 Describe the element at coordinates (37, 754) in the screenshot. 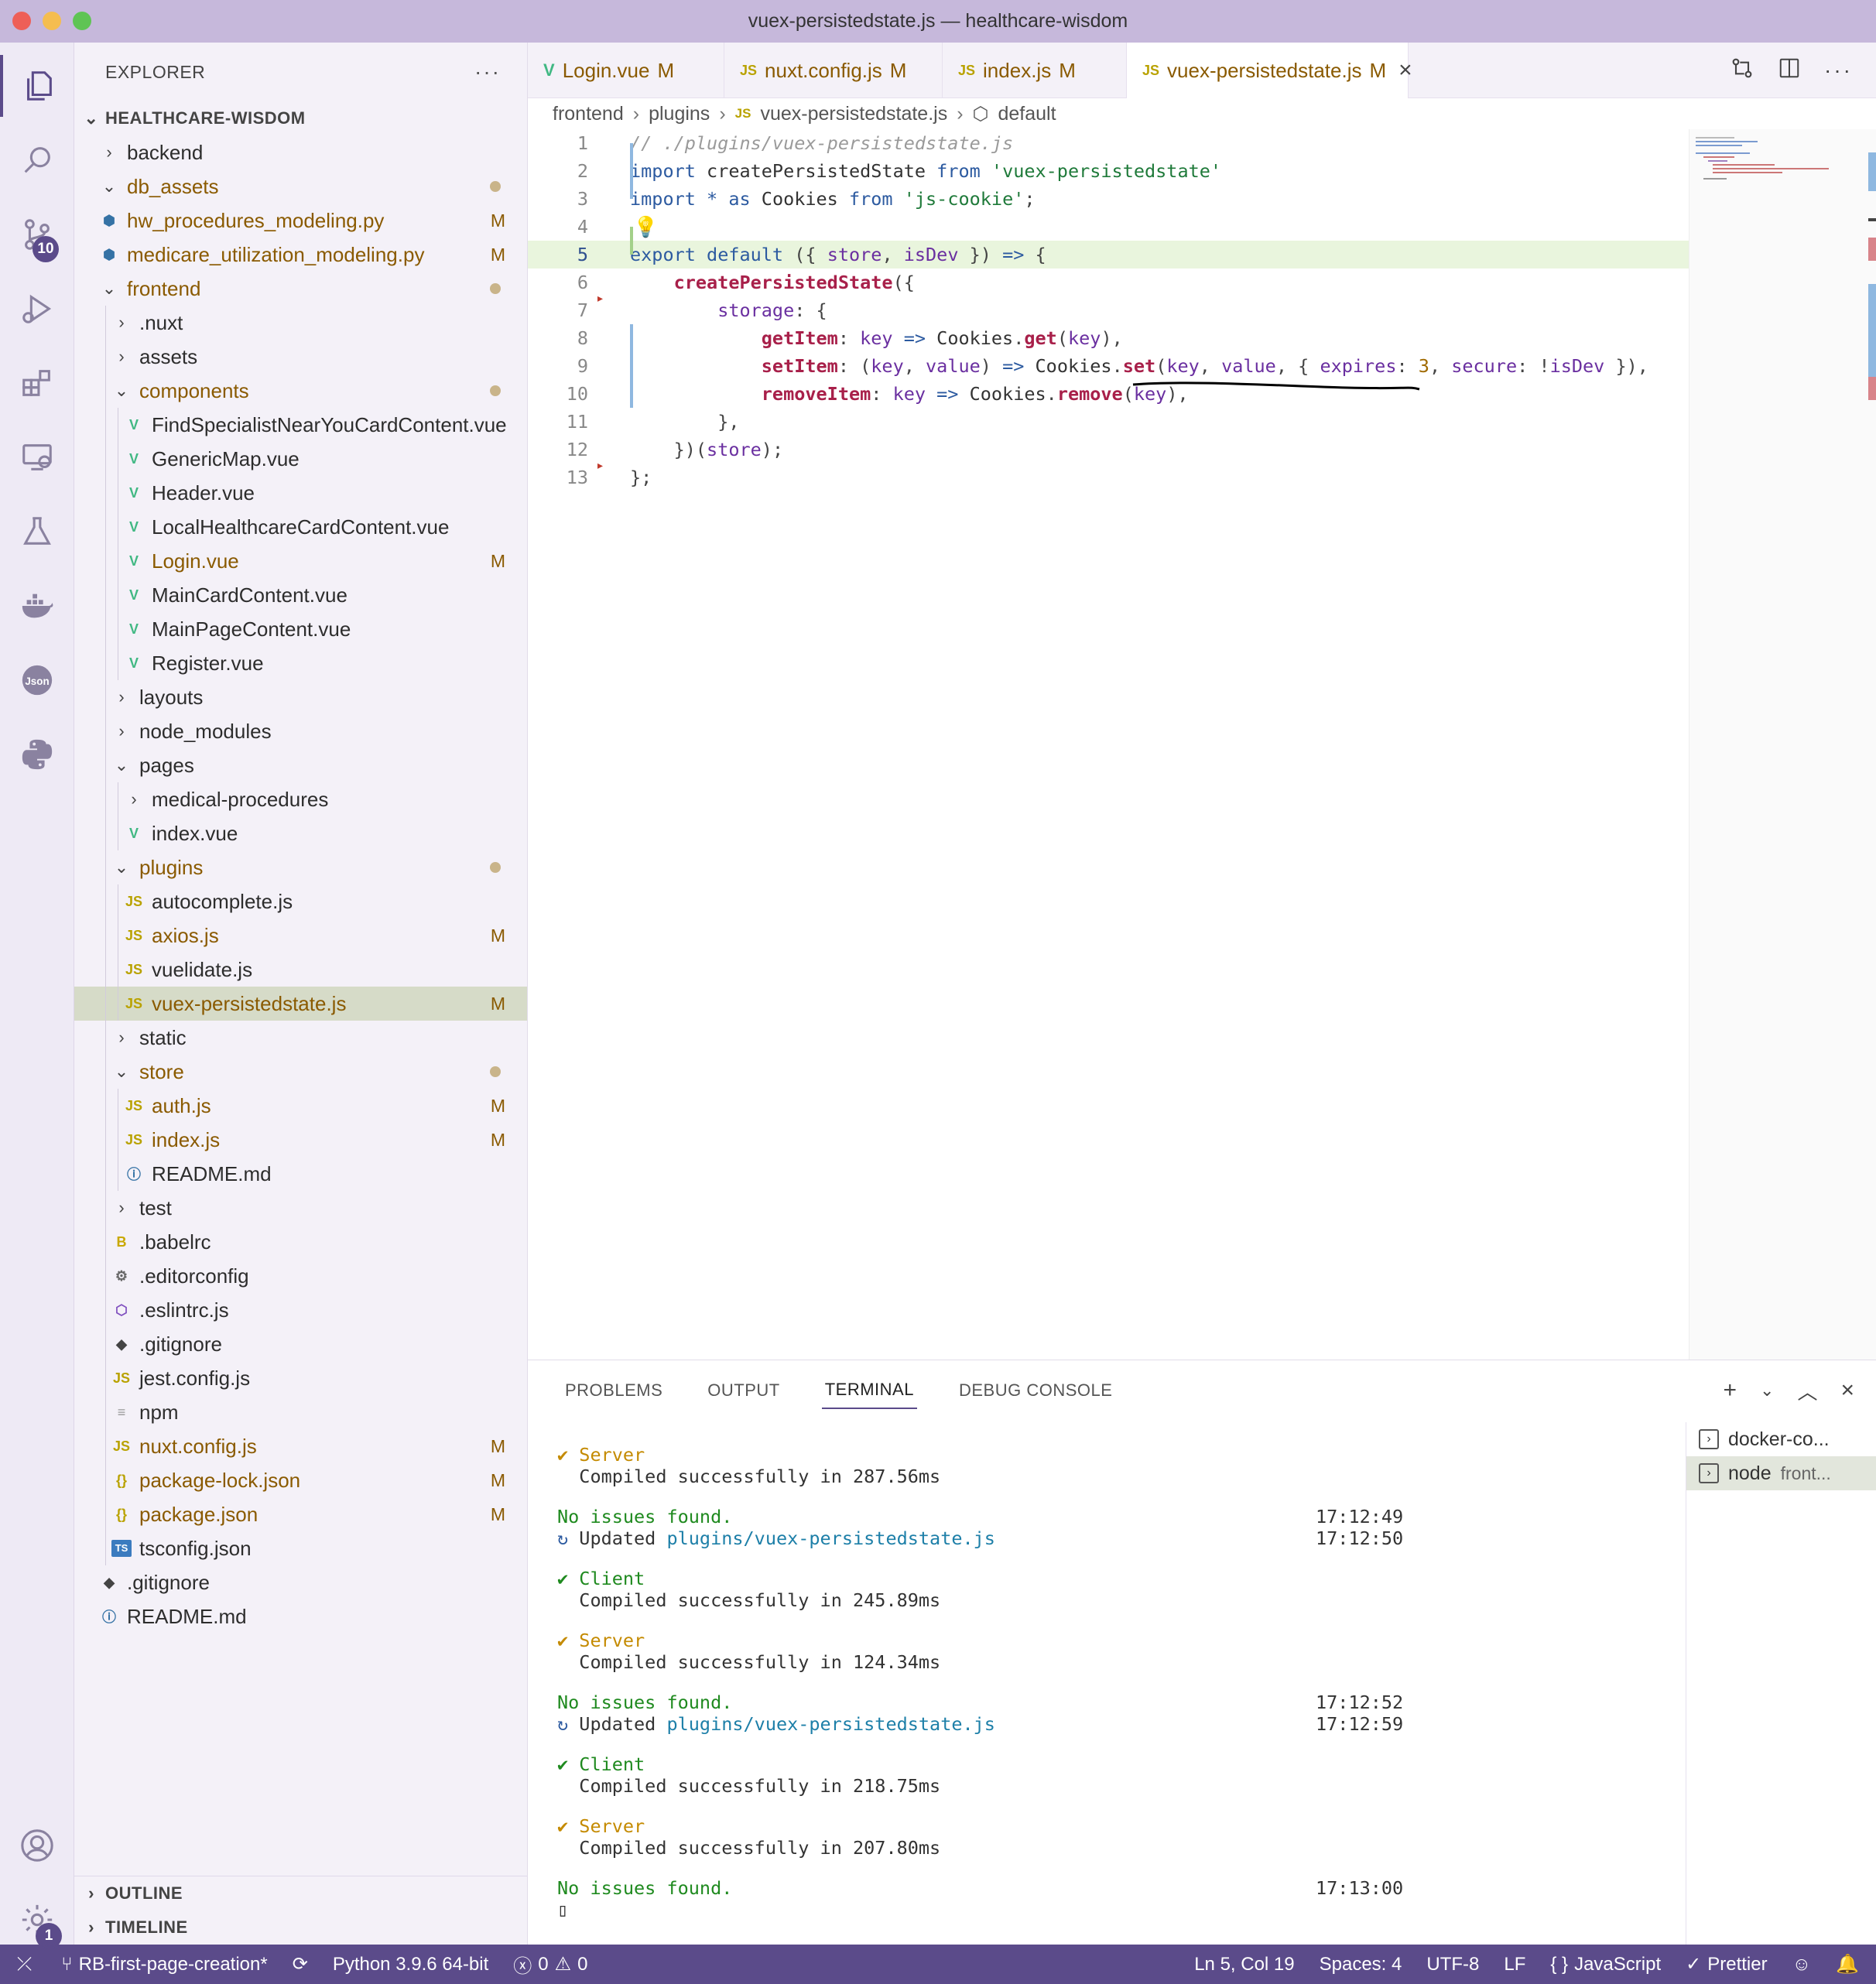

I see `python-activity-button` at that location.